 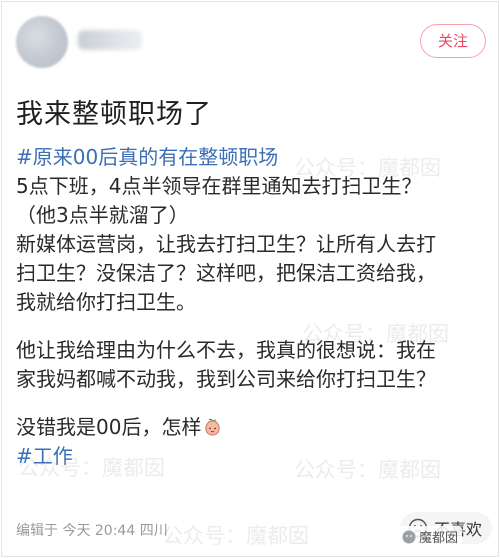 I want to click on hashtag-link: #工作, so click(x=252, y=456).